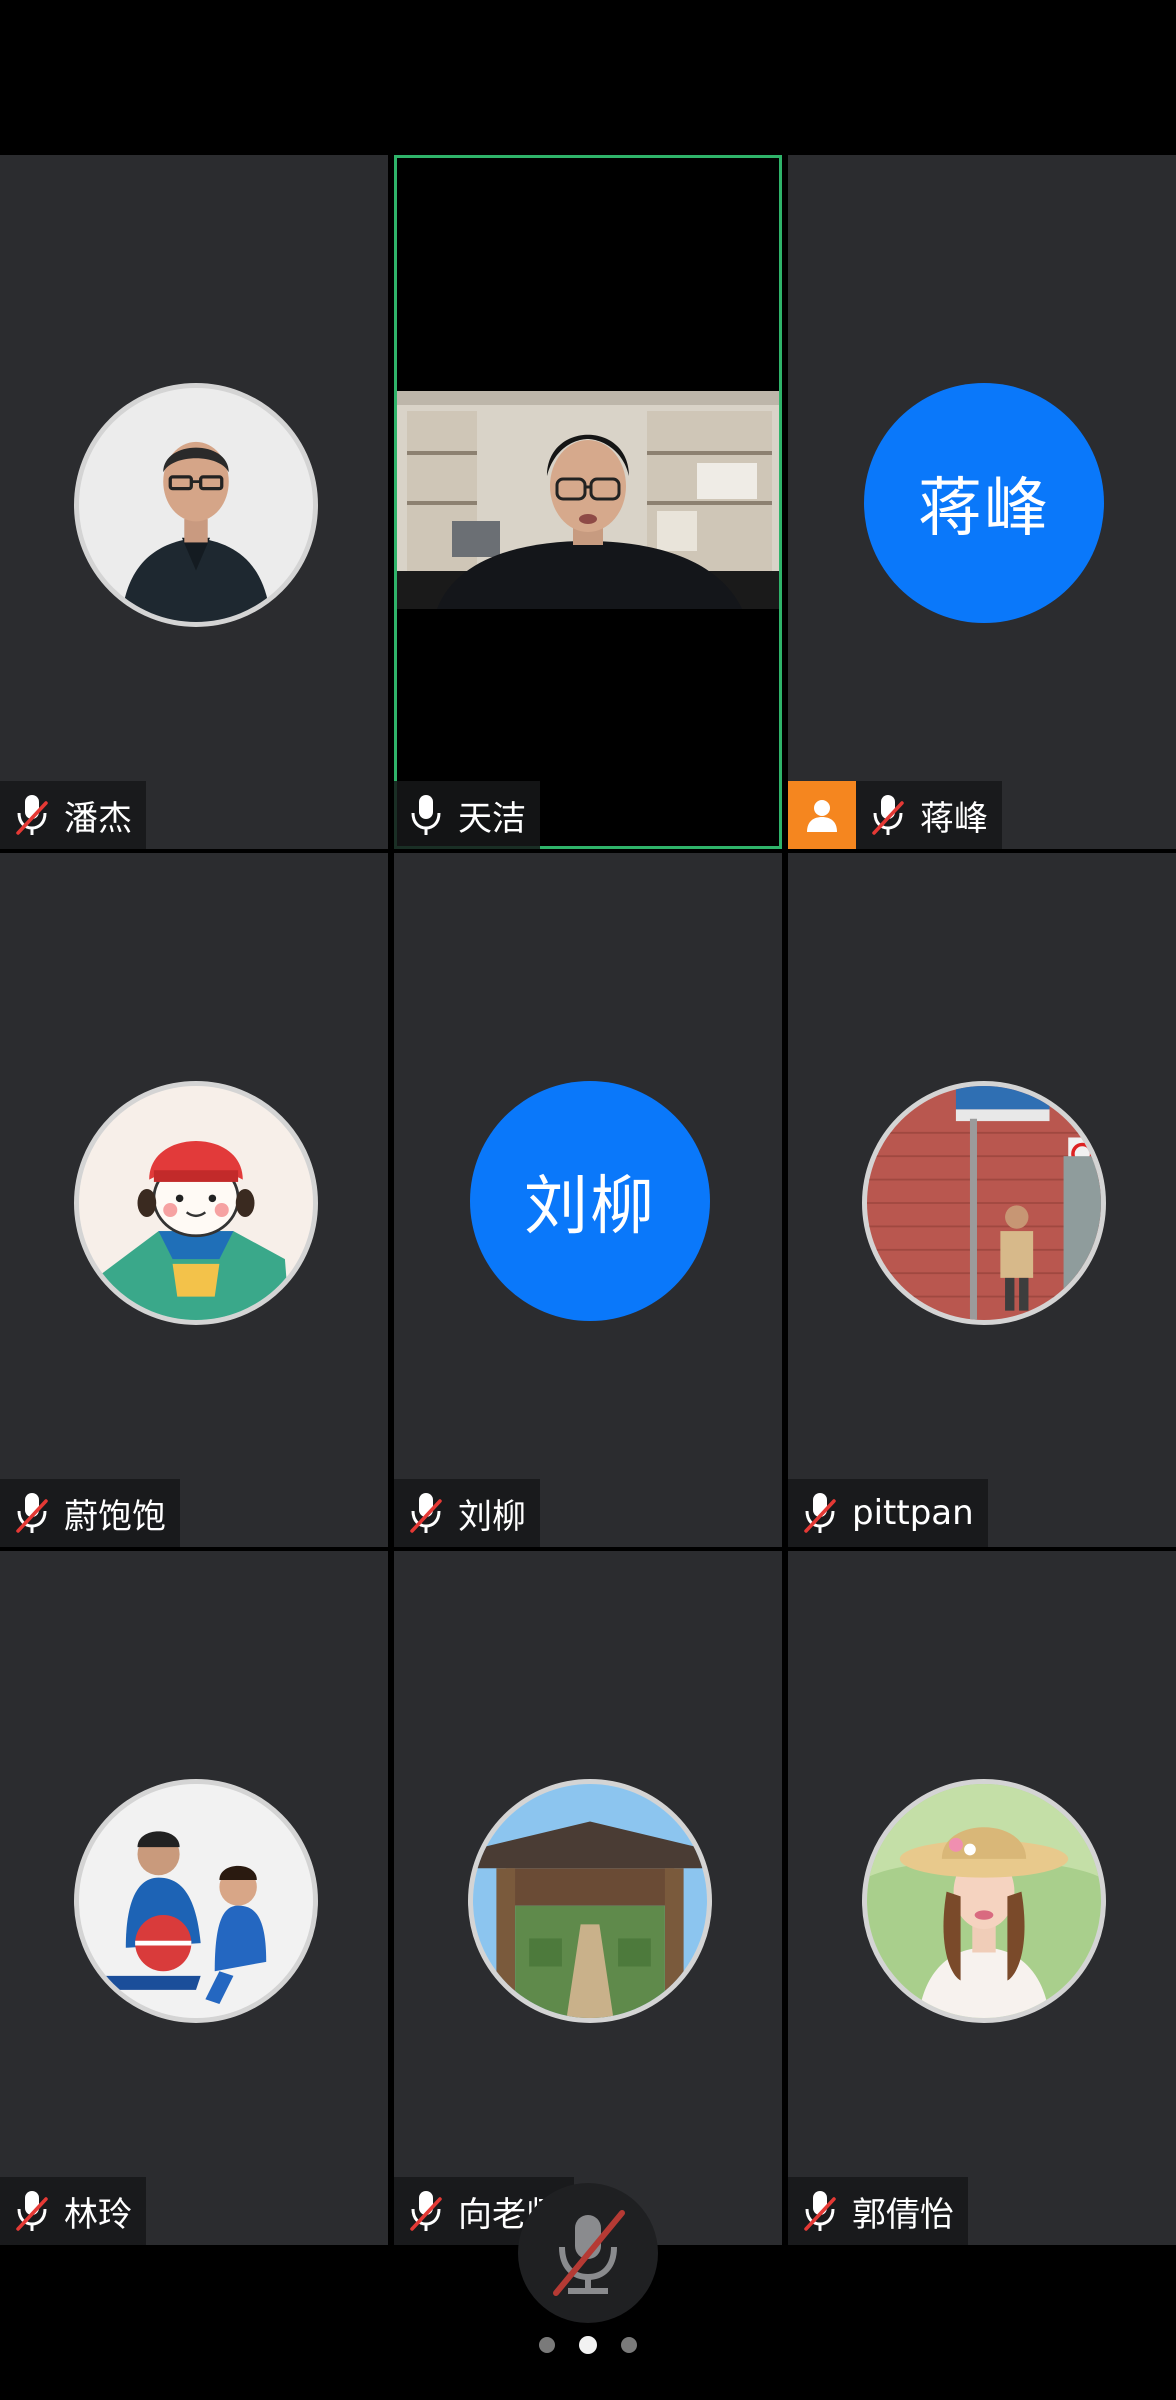 The width and height of the screenshot is (1176, 2400). I want to click on participant-namebar: 潘杰, so click(73, 815).